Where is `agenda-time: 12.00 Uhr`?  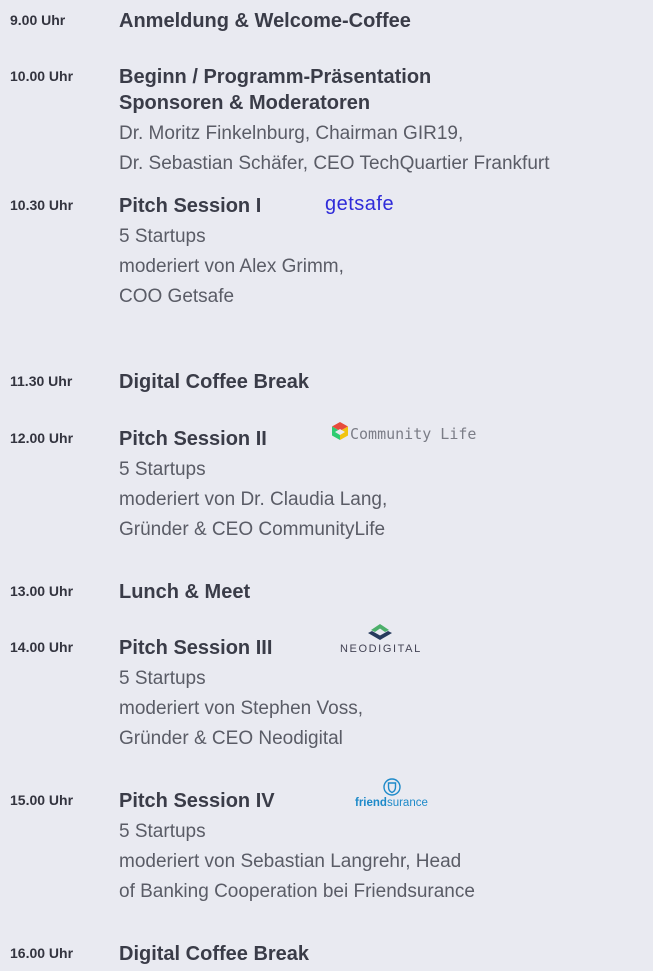 agenda-time: 12.00 Uhr is located at coordinates (42, 438).